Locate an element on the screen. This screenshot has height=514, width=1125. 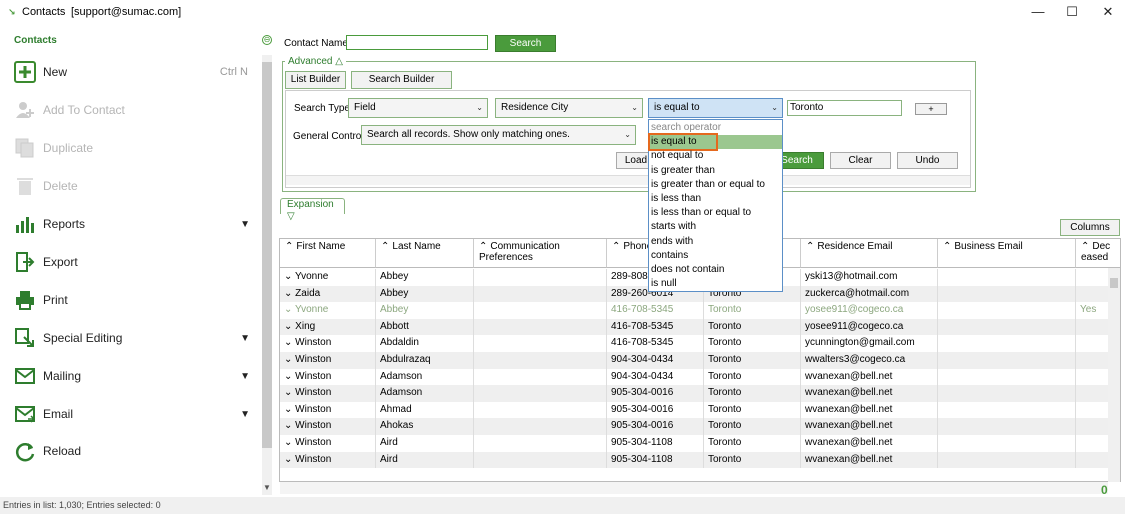
dropdown-option: is less than or equal to is located at coordinates (716, 213).